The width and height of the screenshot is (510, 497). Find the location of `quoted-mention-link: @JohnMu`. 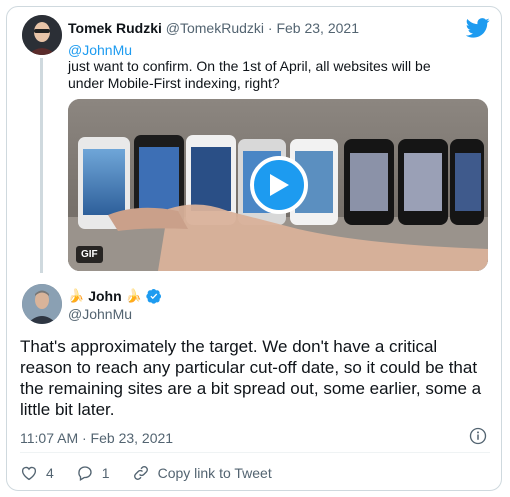

quoted-mention-link: @JohnMu is located at coordinates (100, 50).